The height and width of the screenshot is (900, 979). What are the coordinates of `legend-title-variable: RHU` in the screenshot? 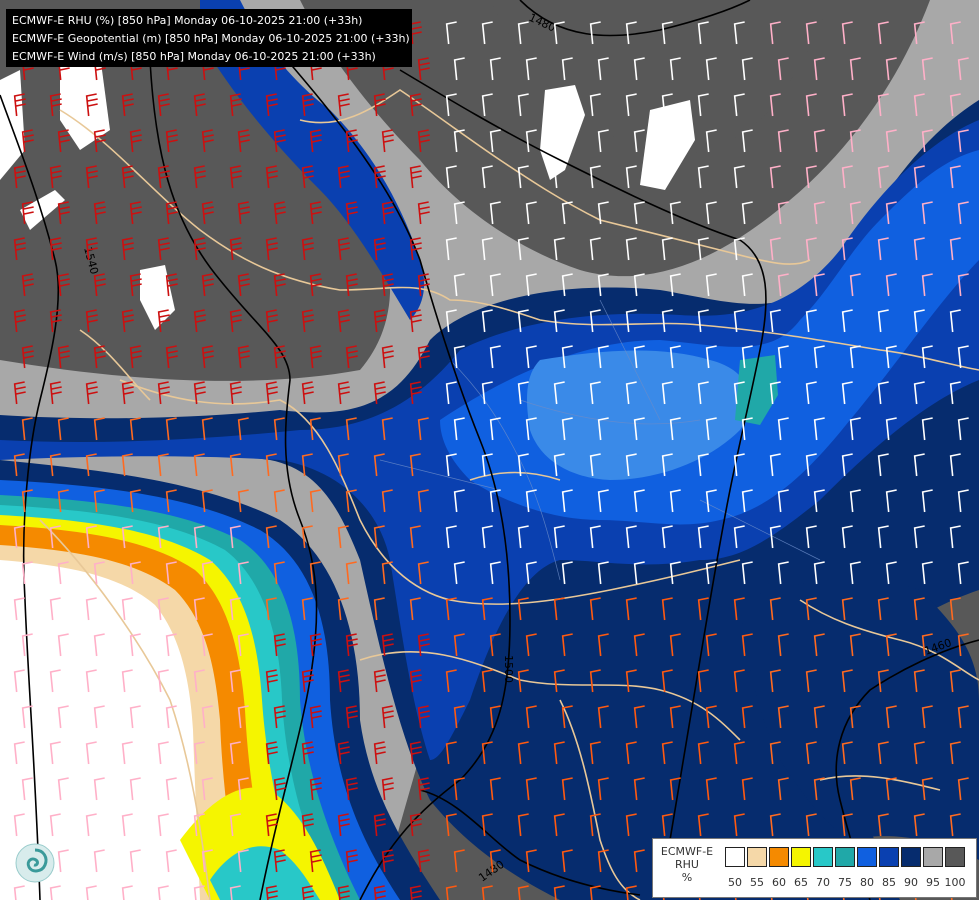 It's located at (687, 864).